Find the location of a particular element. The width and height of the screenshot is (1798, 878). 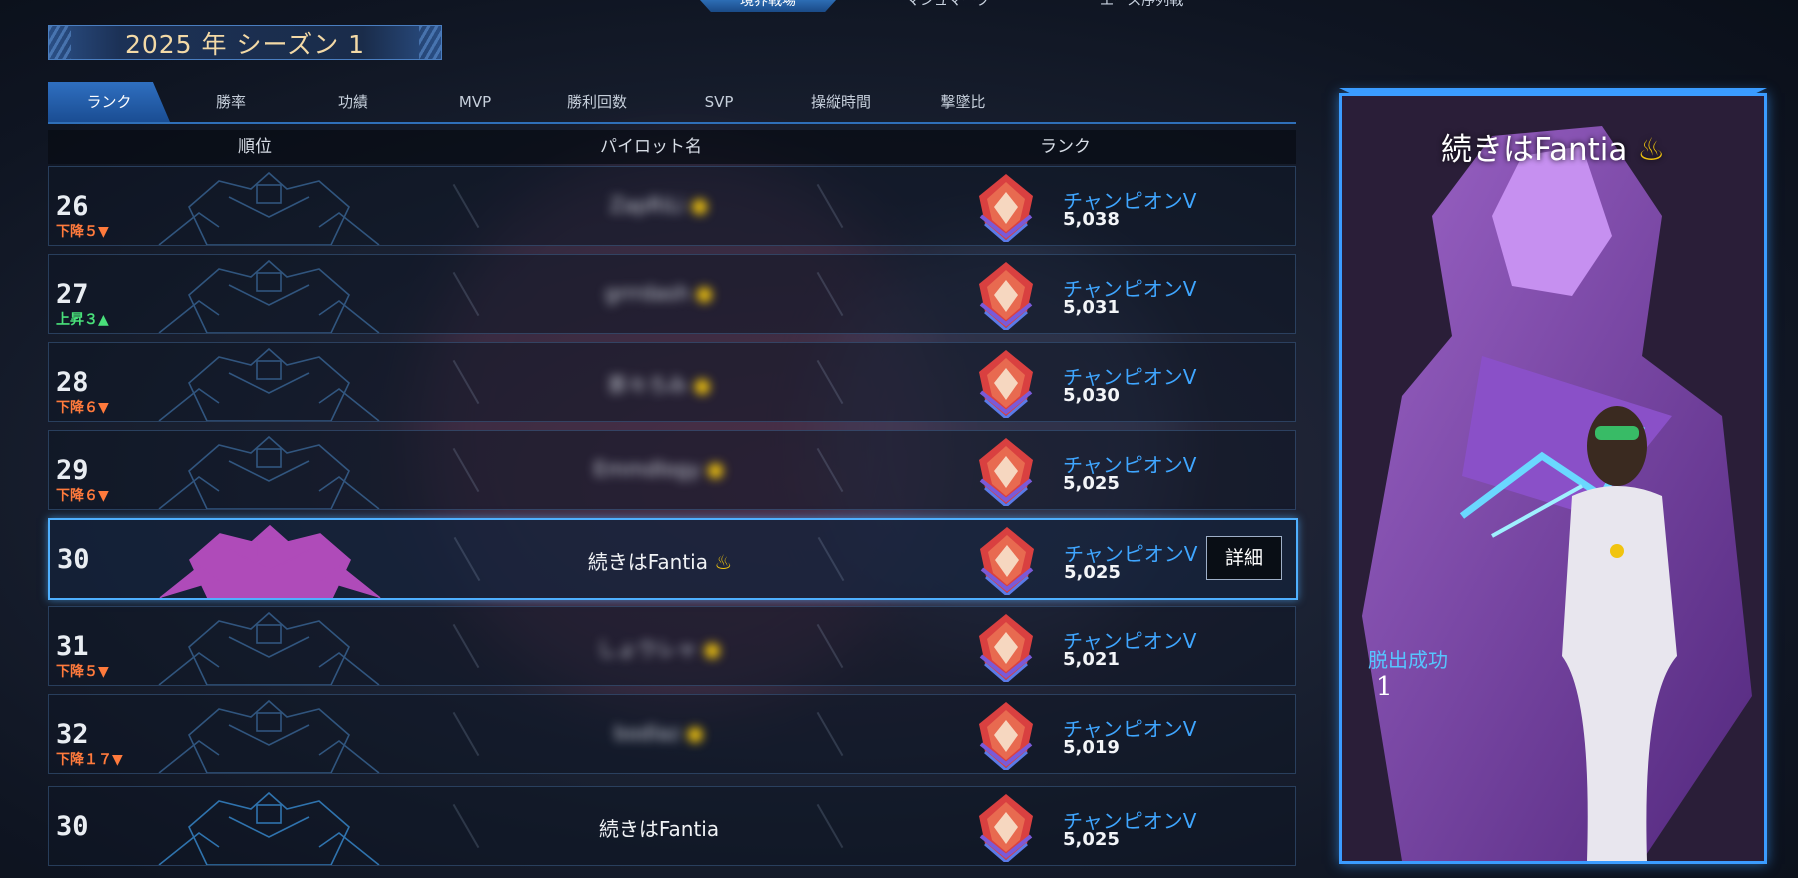

profile-name: 続きはFantia is located at coordinates (1534, 150).